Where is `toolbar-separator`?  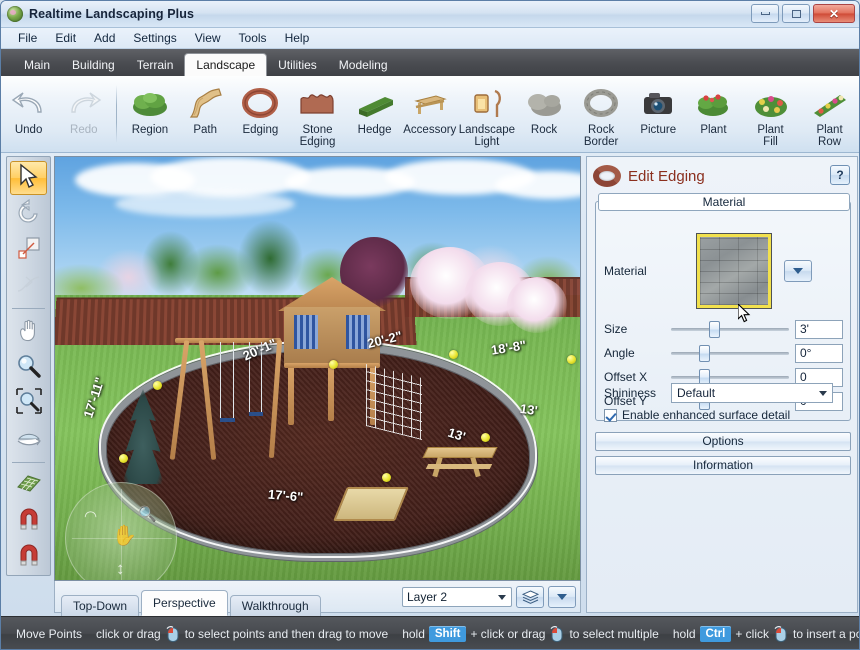
toolbar-separator is located at coordinates (117, 114).